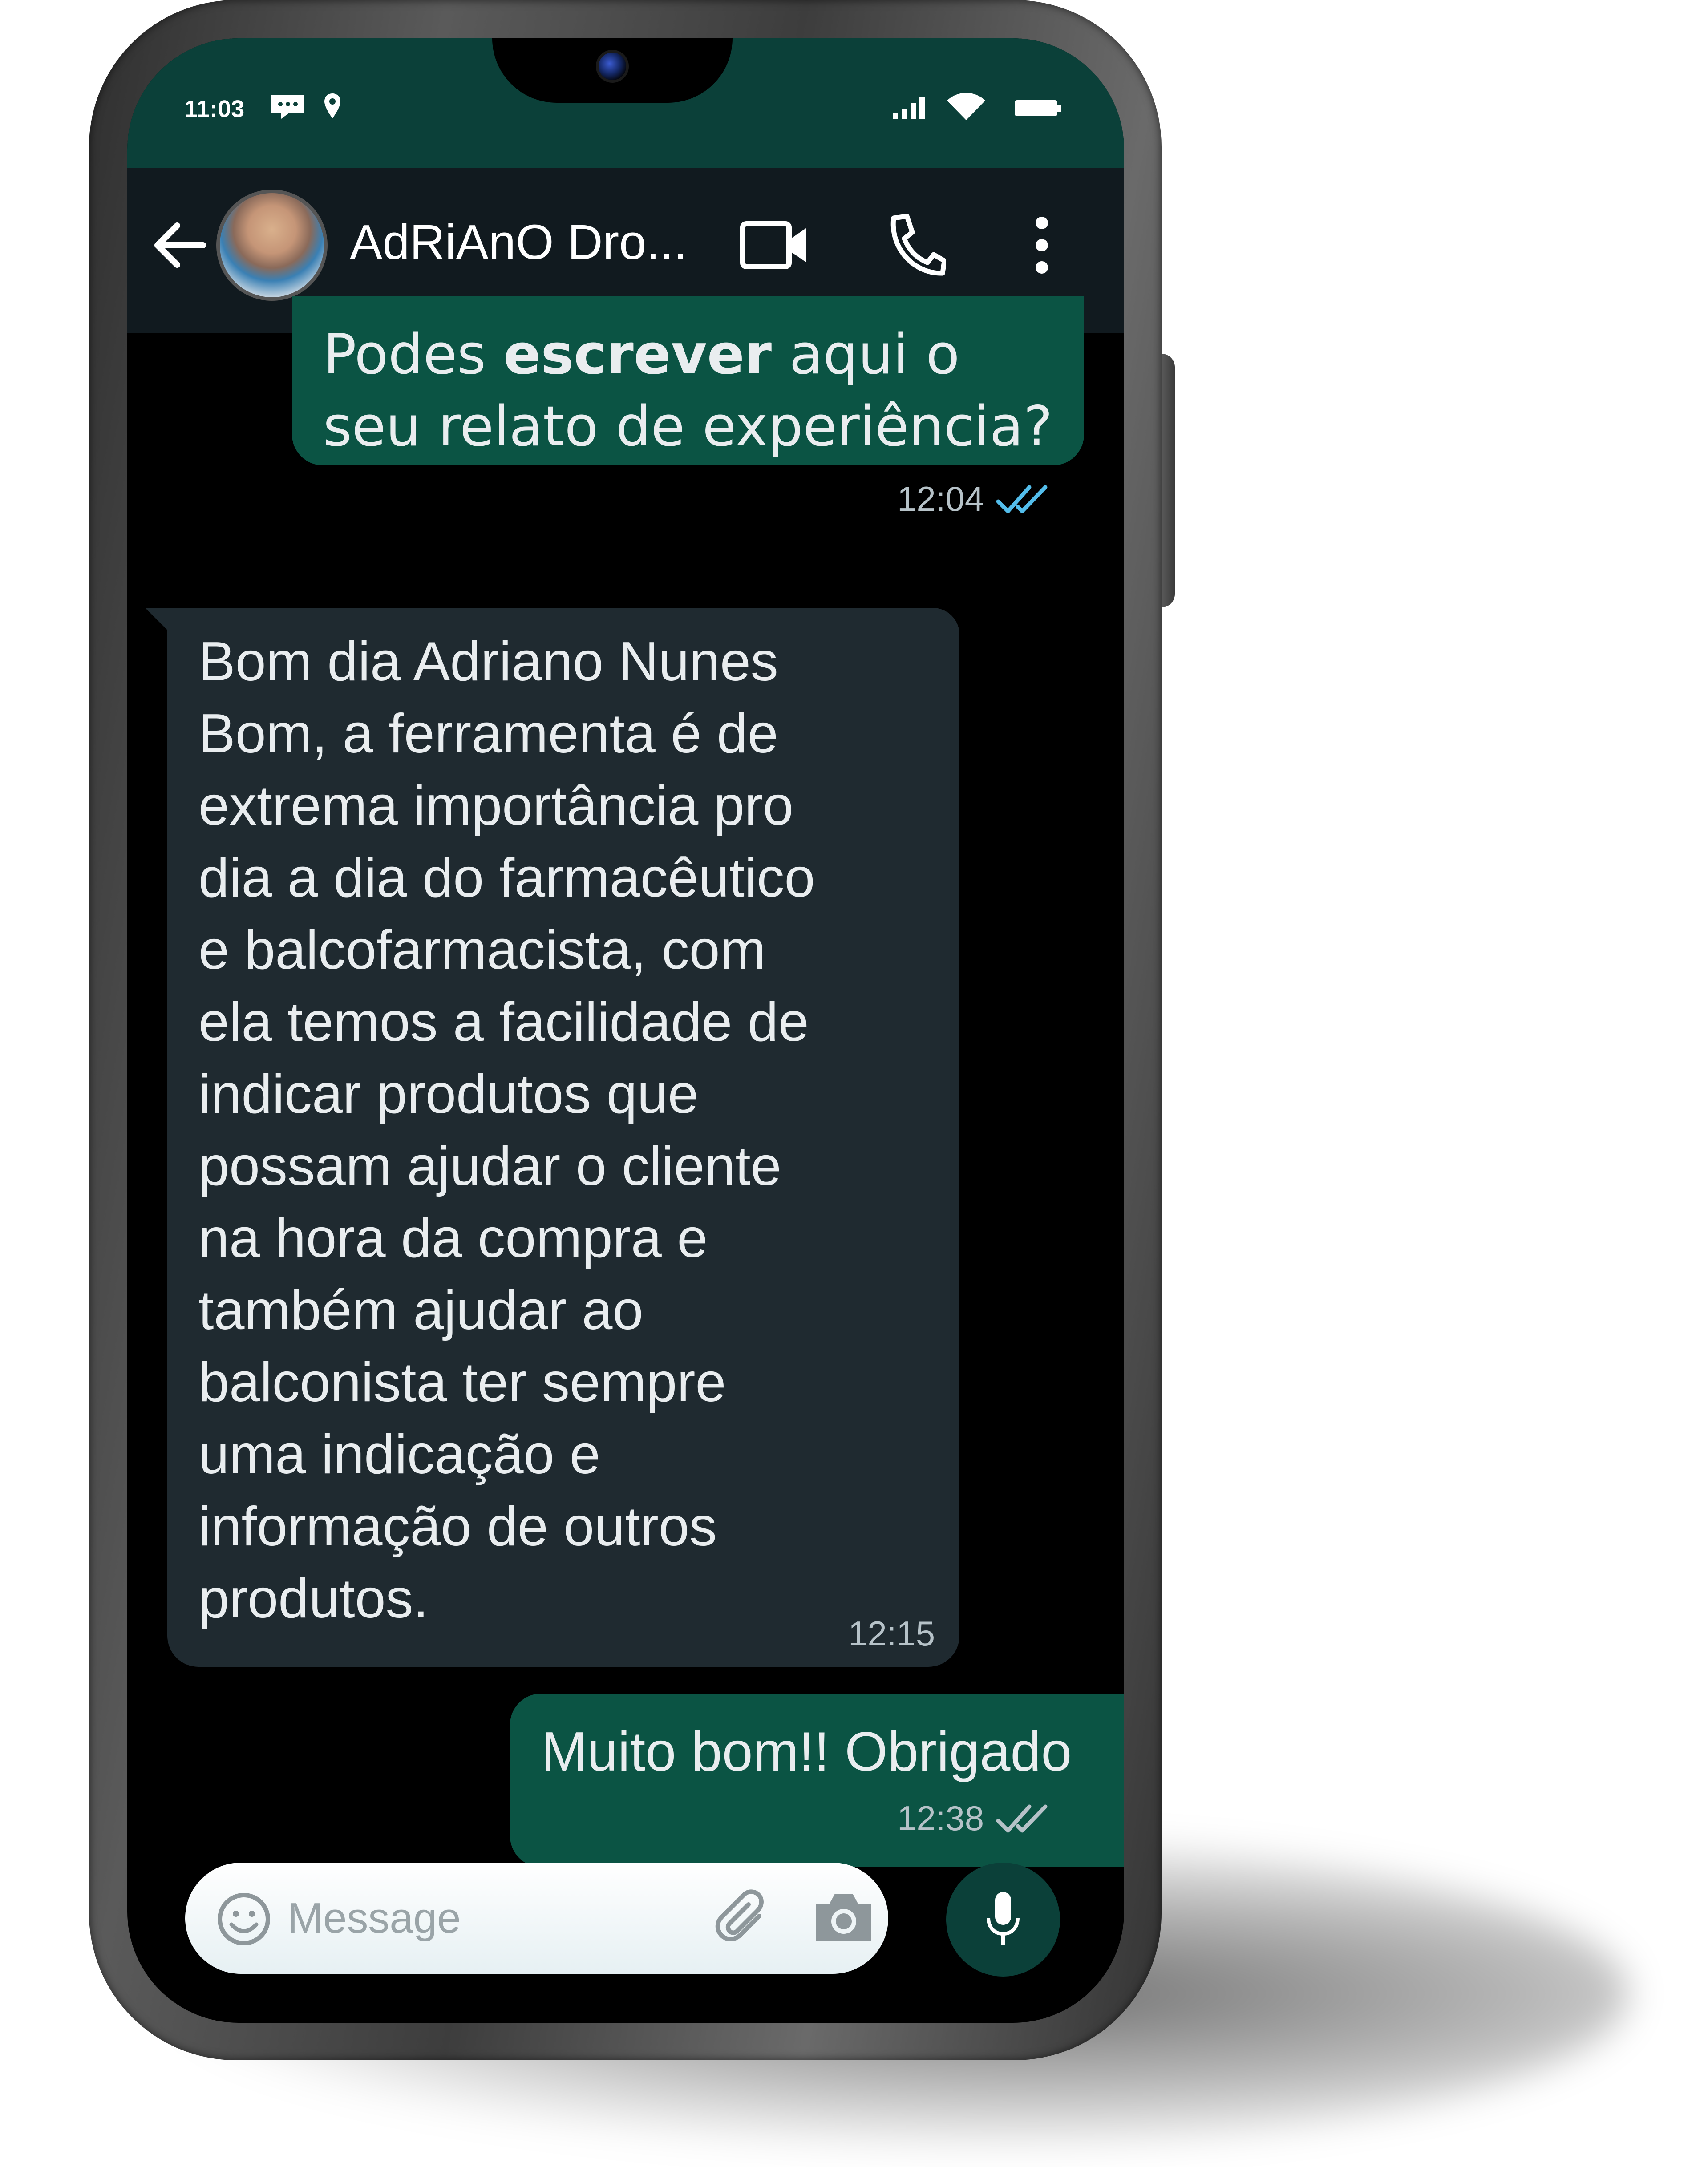 The height and width of the screenshot is (2167, 1708). Describe the element at coordinates (941, 1818) in the screenshot. I see `message-3-time: 12:38` at that location.